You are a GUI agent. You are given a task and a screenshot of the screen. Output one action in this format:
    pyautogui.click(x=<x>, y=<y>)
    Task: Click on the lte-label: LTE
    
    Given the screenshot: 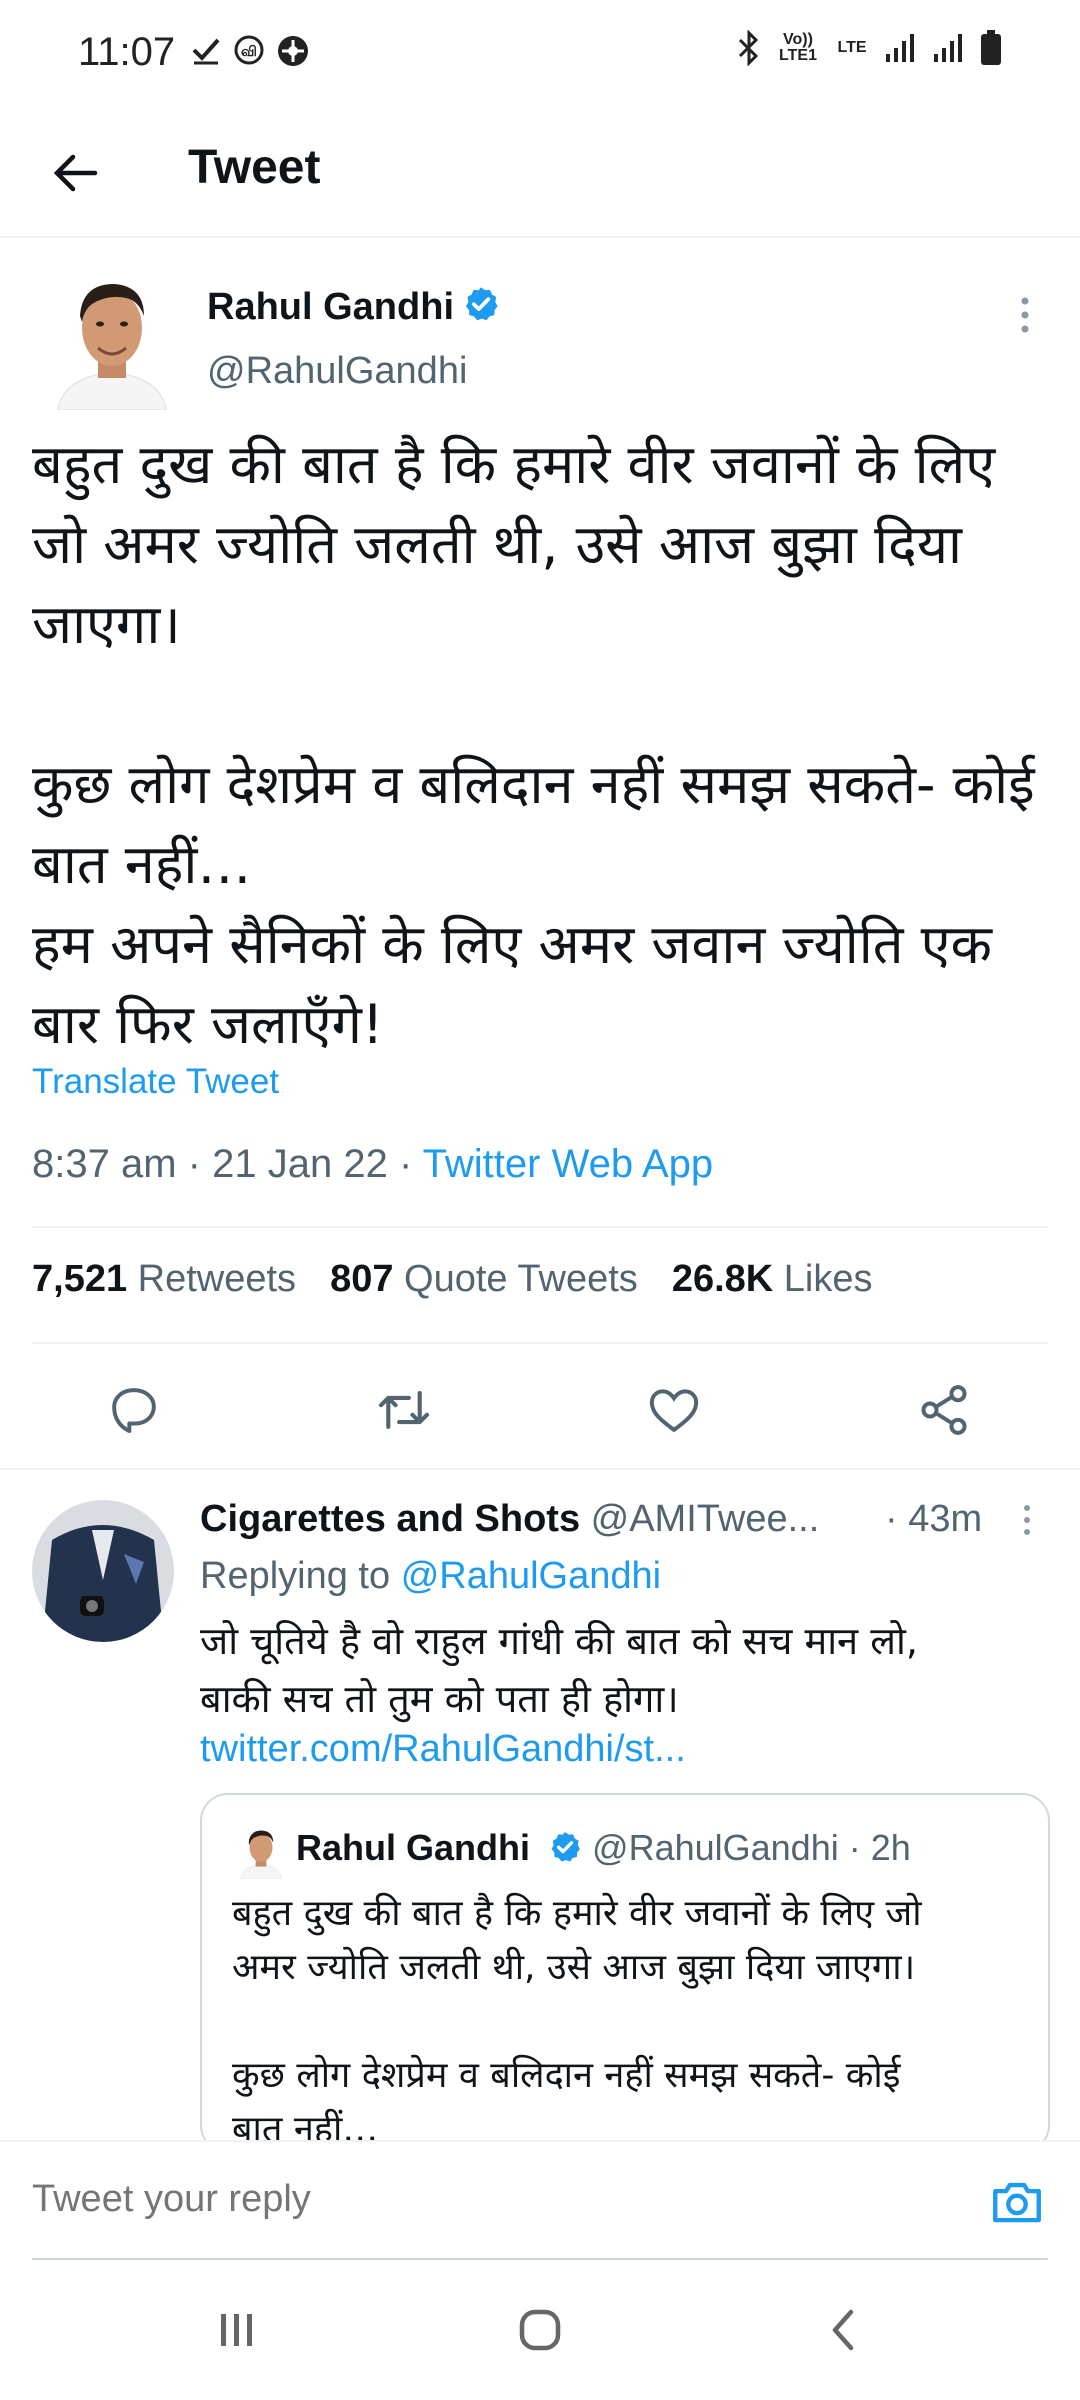 What is the action you would take?
    pyautogui.click(x=852, y=47)
    